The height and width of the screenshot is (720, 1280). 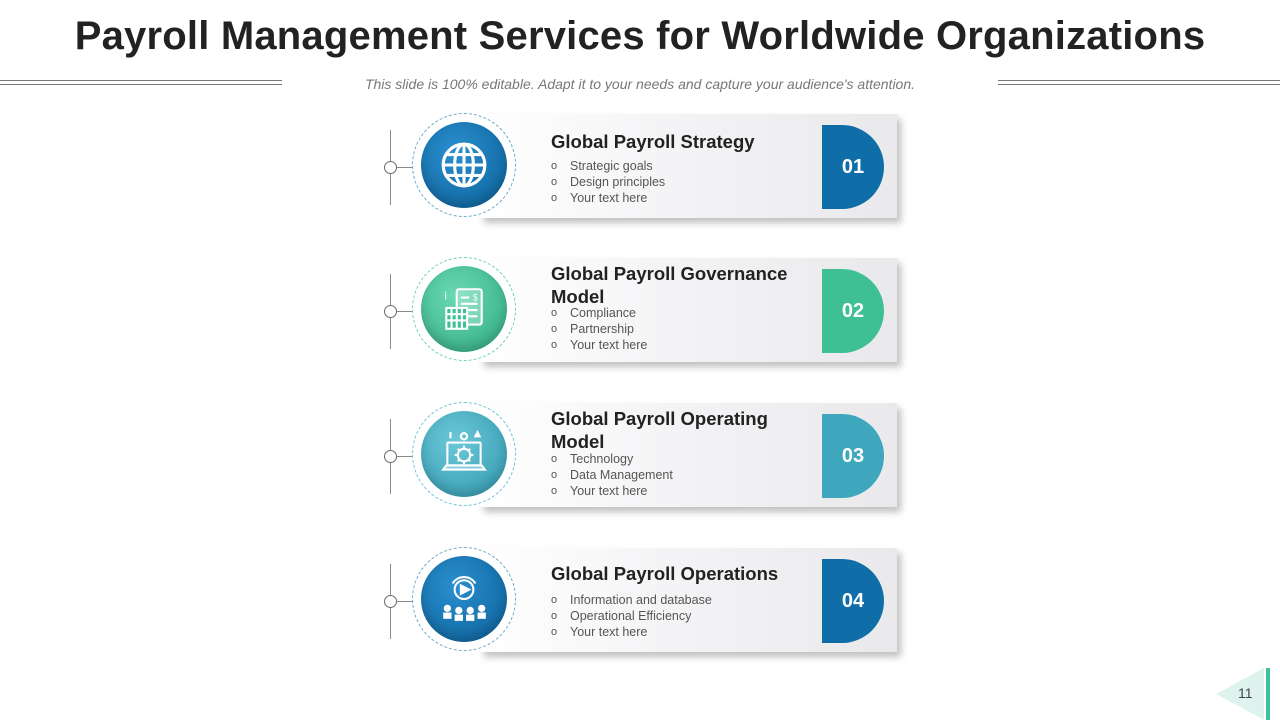 I want to click on icon-disc: $ i, so click(x=464, y=309).